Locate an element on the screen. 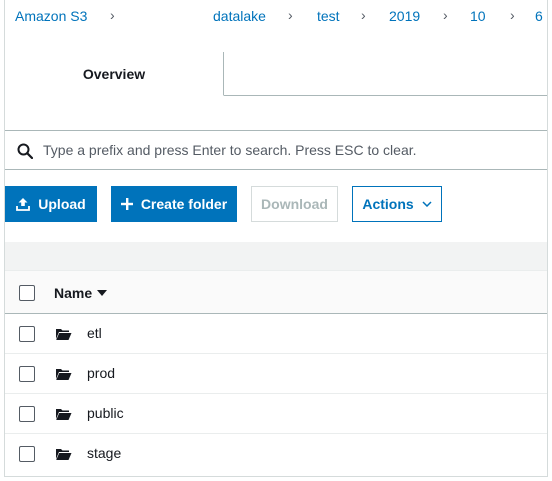 The image size is (552, 481). name-column-label: Name is located at coordinates (73, 293).